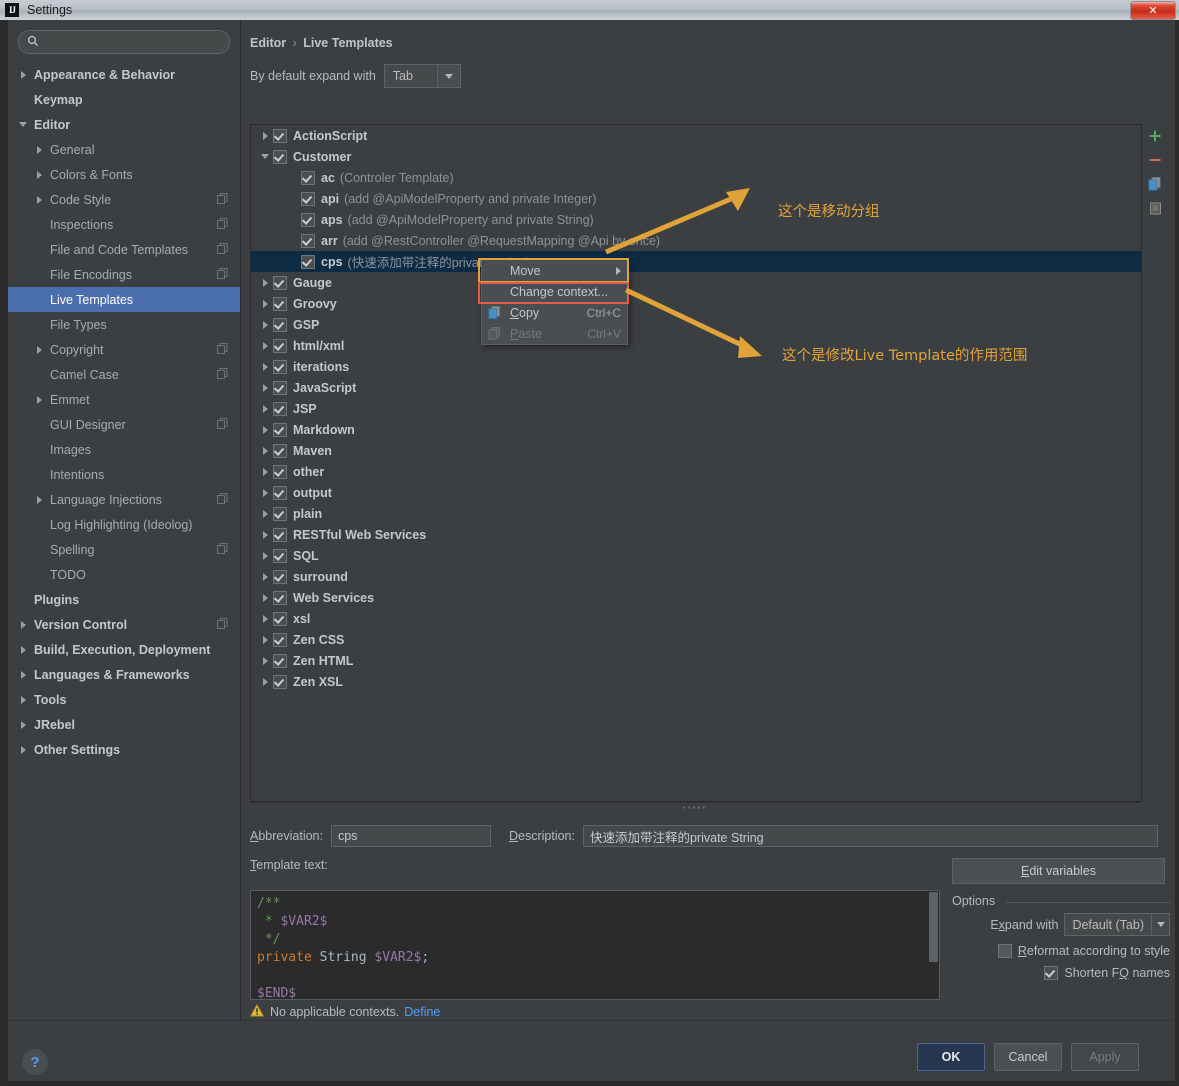 Image resolution: width=1179 pixels, height=1086 pixels. Describe the element at coordinates (124, 174) in the screenshot. I see `sidebar-item-colors-fonts: Colors & Fonts` at that location.